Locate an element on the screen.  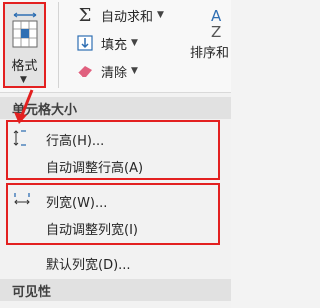
ribbon-separator is located at coordinates (58, 45).